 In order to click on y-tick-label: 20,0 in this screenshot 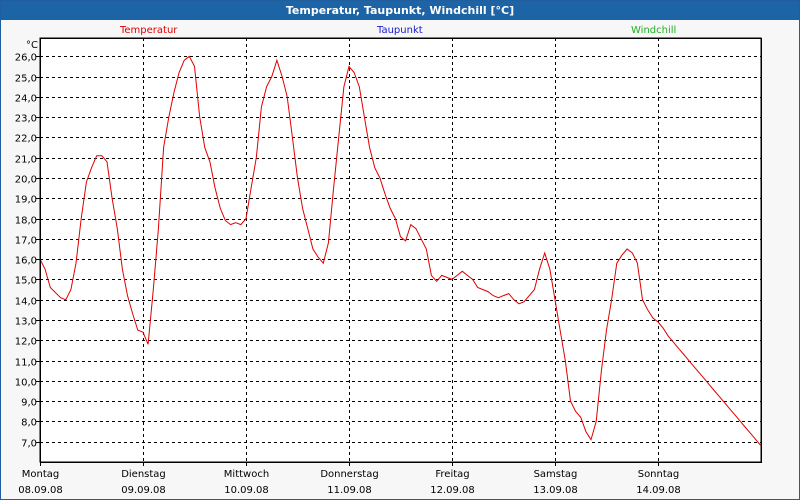, I will do `click(26, 180)`.